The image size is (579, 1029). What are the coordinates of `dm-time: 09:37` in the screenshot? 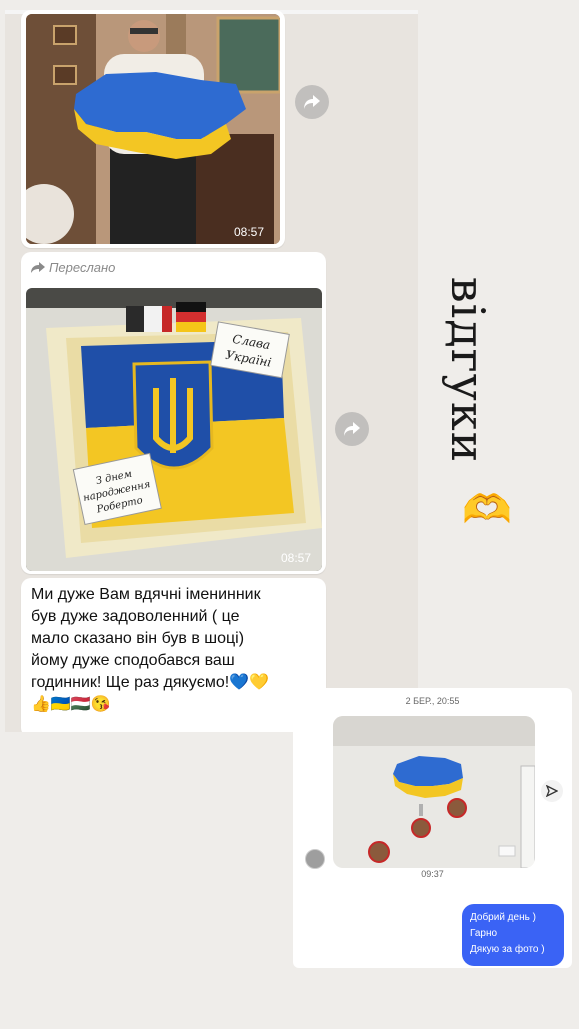 It's located at (432, 874).